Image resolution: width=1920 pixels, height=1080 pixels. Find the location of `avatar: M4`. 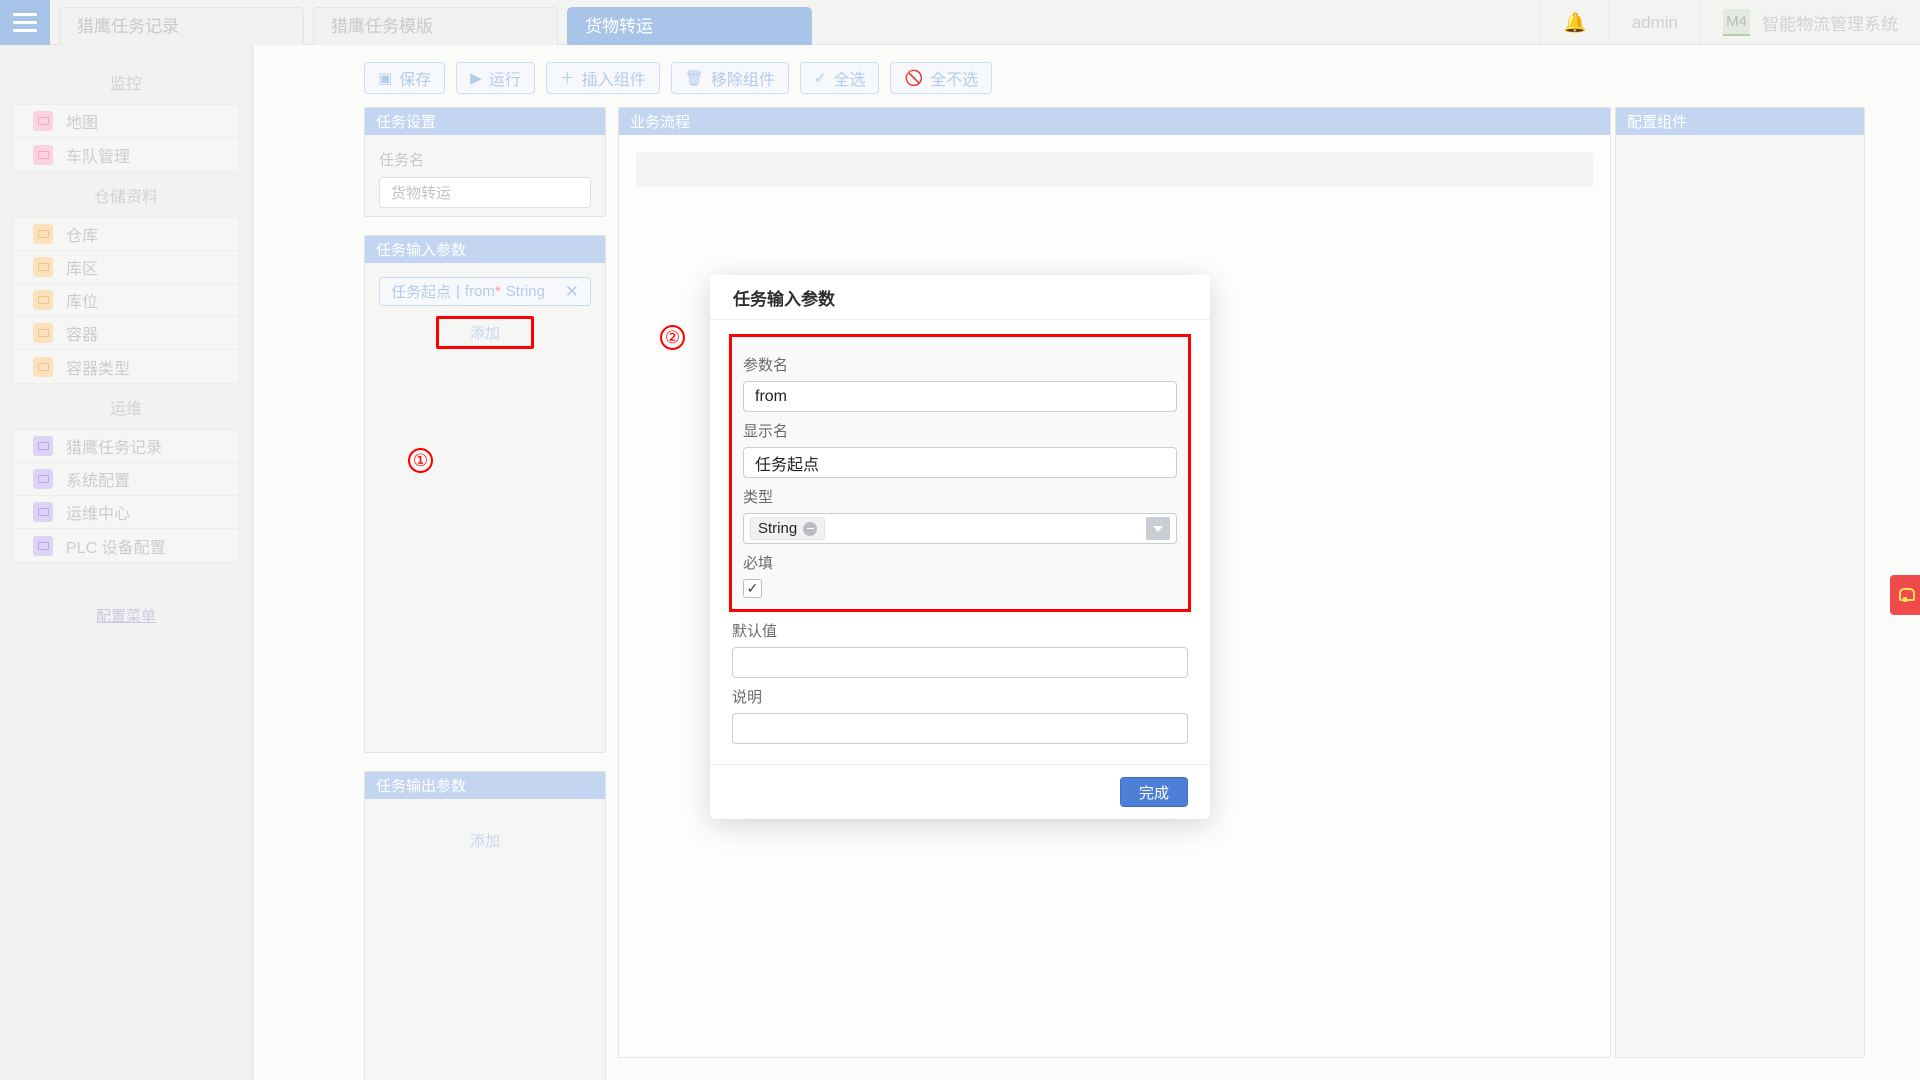

avatar: M4 is located at coordinates (1736, 22).